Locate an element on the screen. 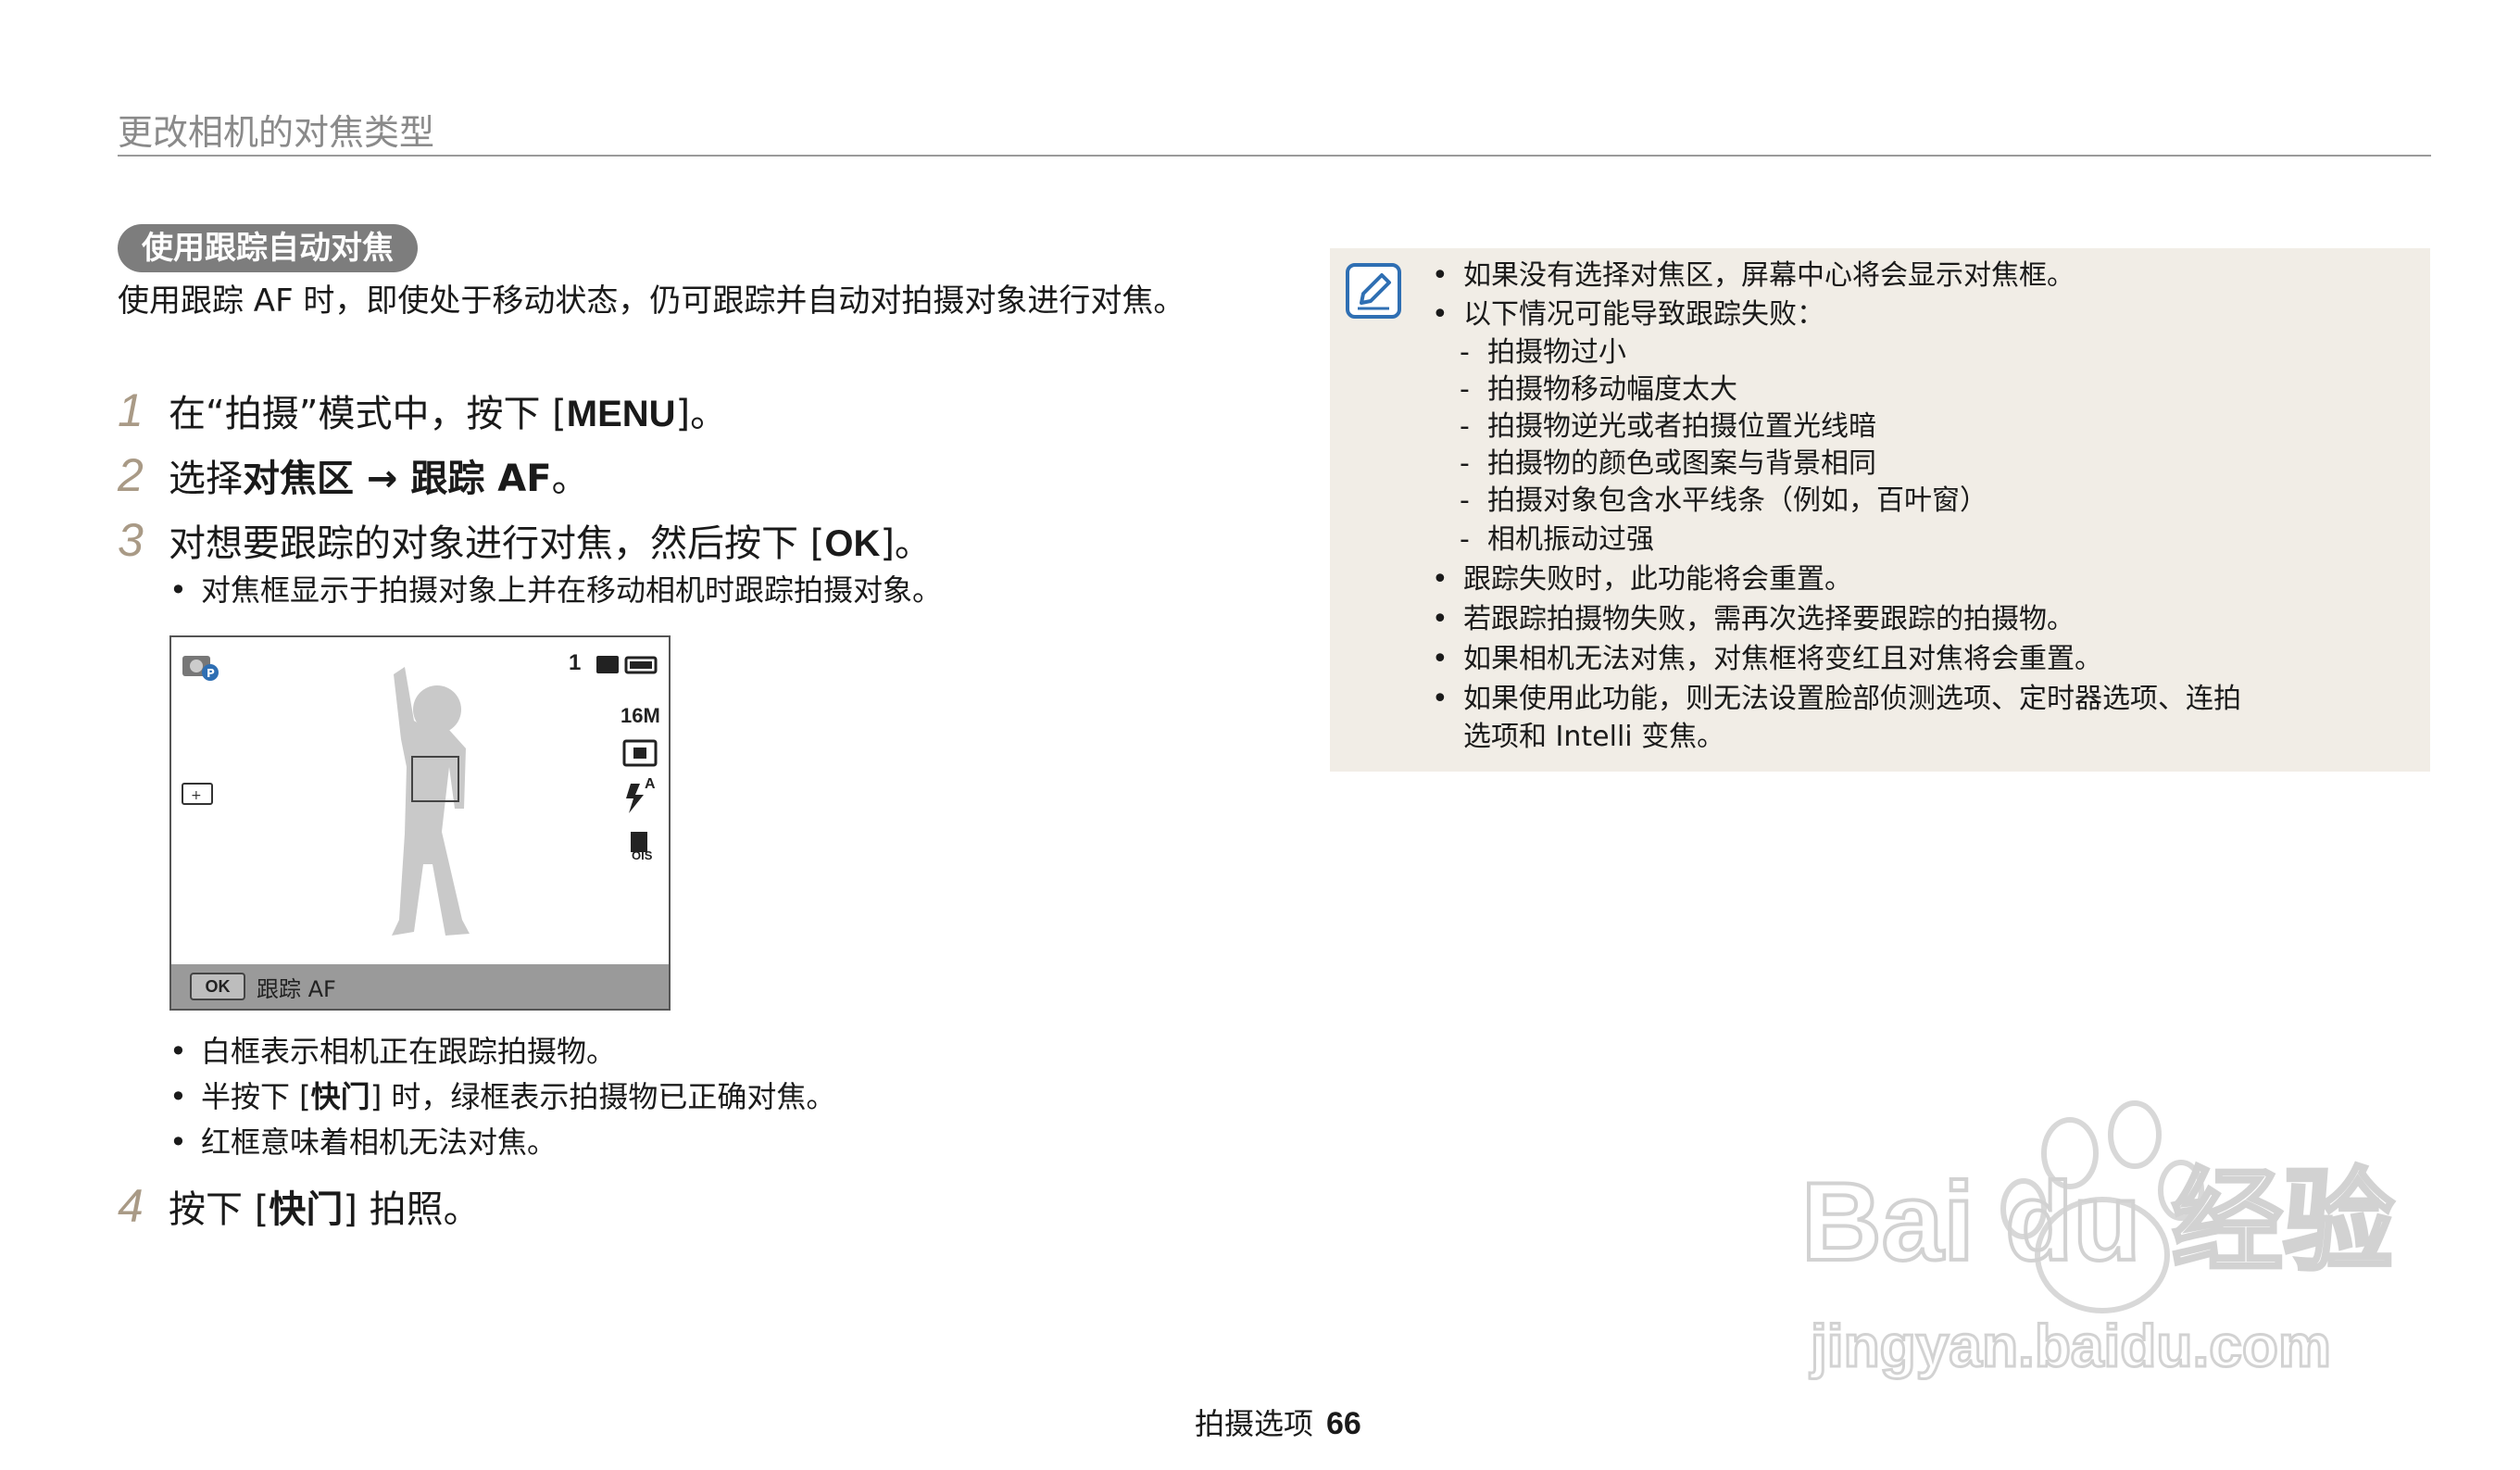  ok-key: OK is located at coordinates (852, 543).